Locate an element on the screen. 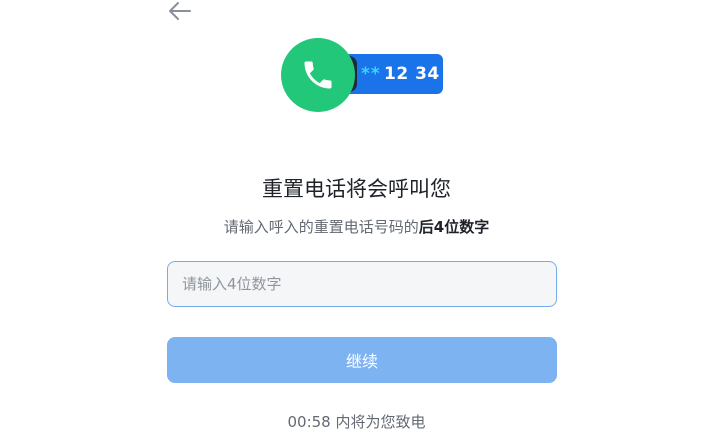 This screenshot has width=713, height=433. phone-badge is located at coordinates (318, 75).